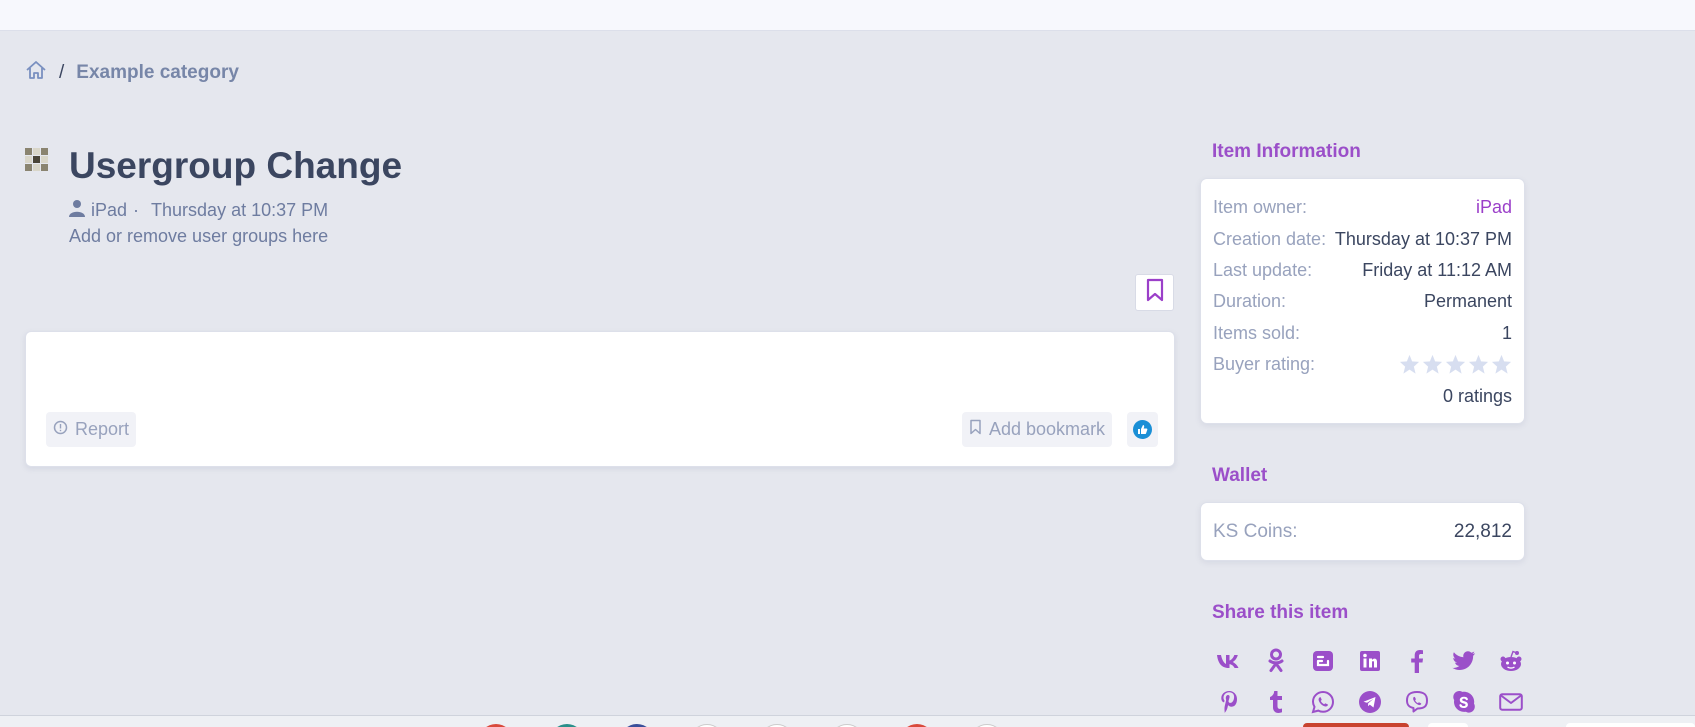  I want to click on info-value: Thursday at 10:37 PM, so click(1423, 239).